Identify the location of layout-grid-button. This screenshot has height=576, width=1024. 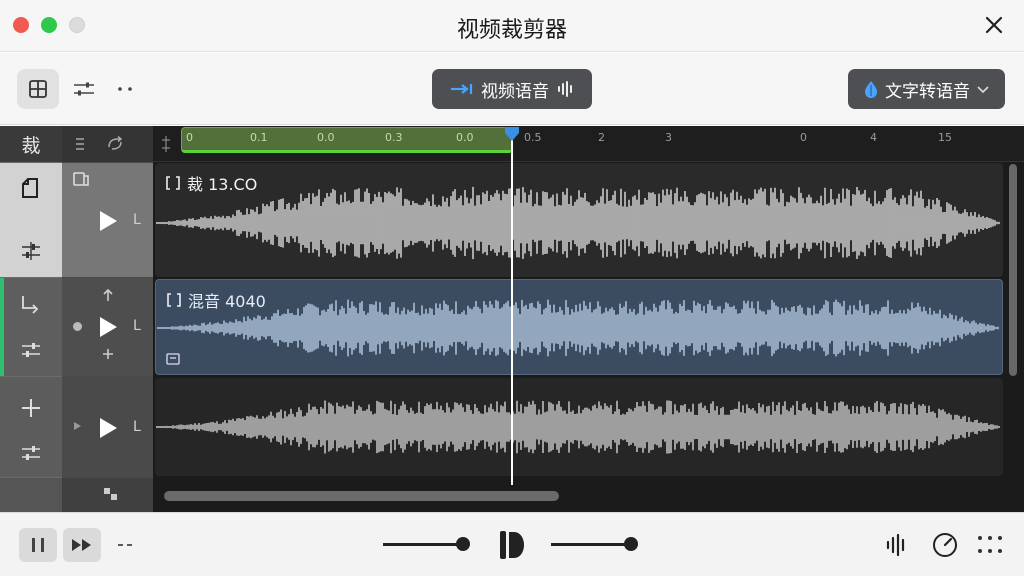
(38, 89).